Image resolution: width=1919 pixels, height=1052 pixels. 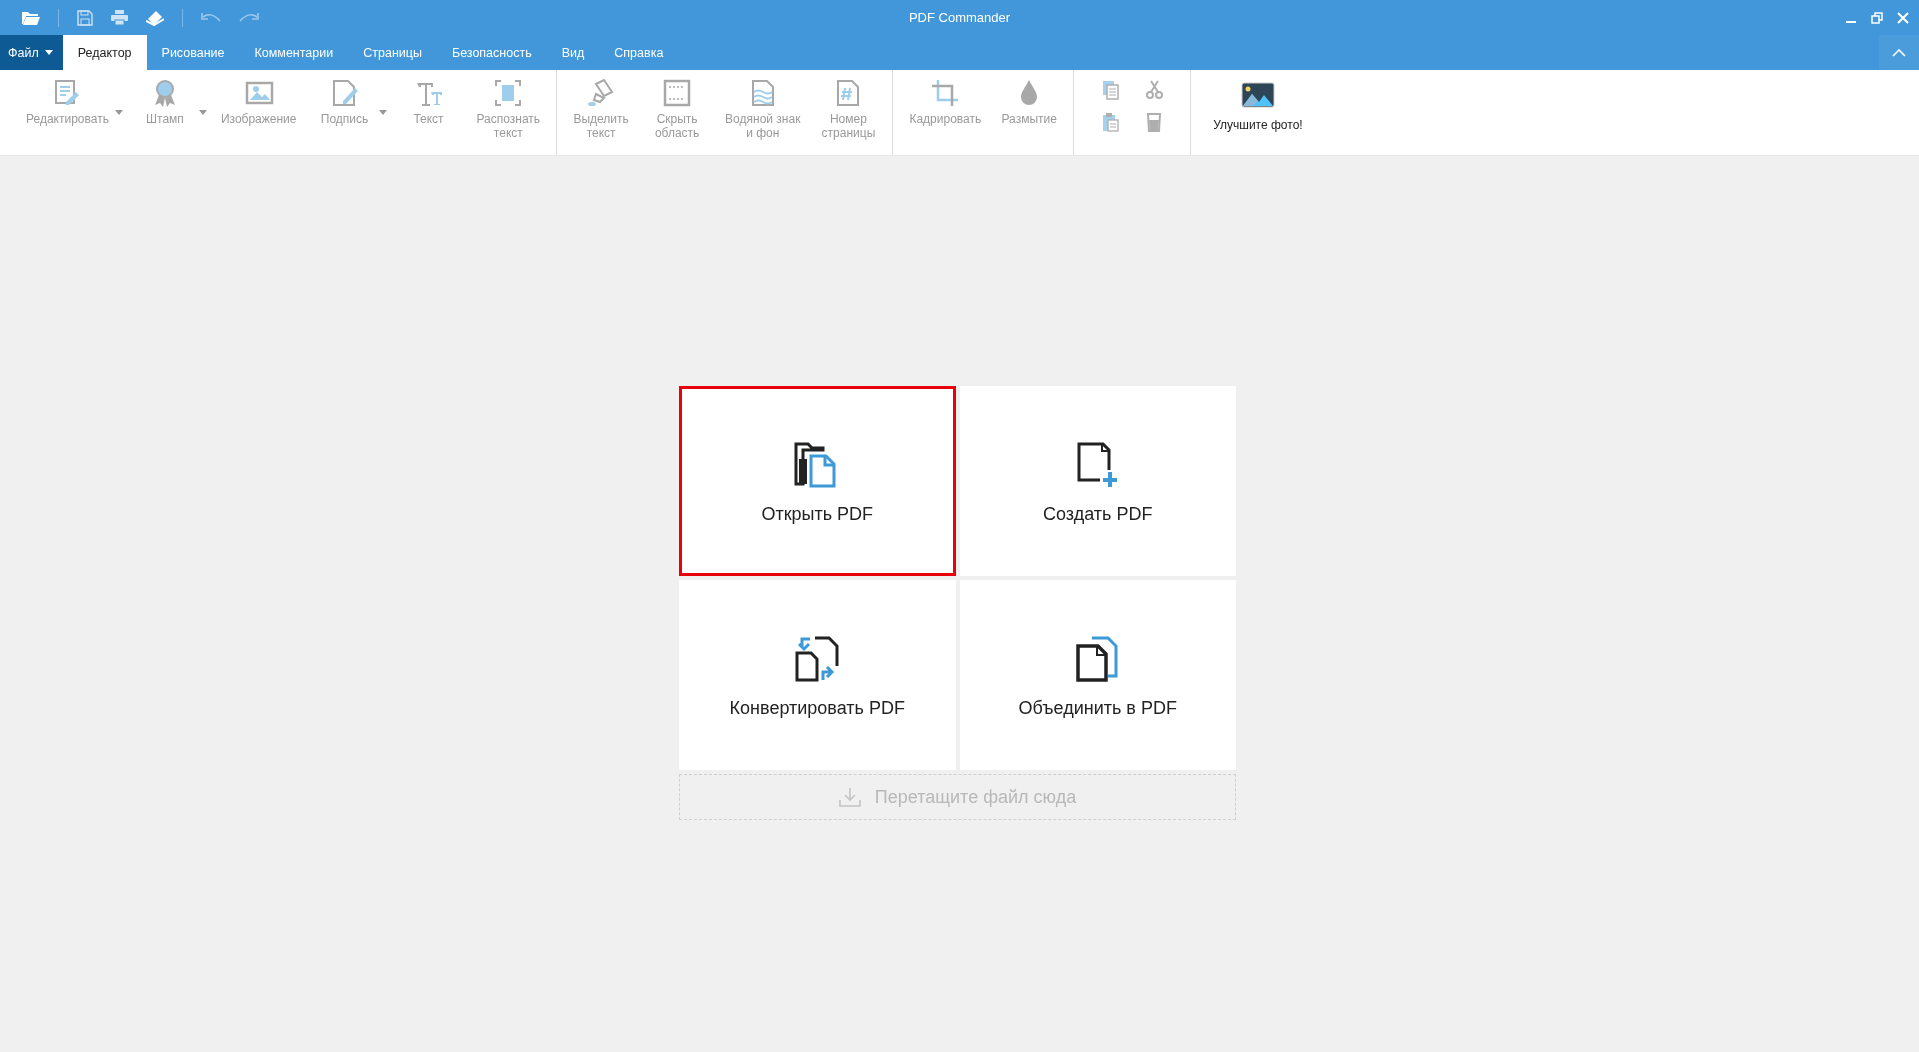 What do you see at coordinates (119, 17) in the screenshot?
I see `print-icon` at bounding box center [119, 17].